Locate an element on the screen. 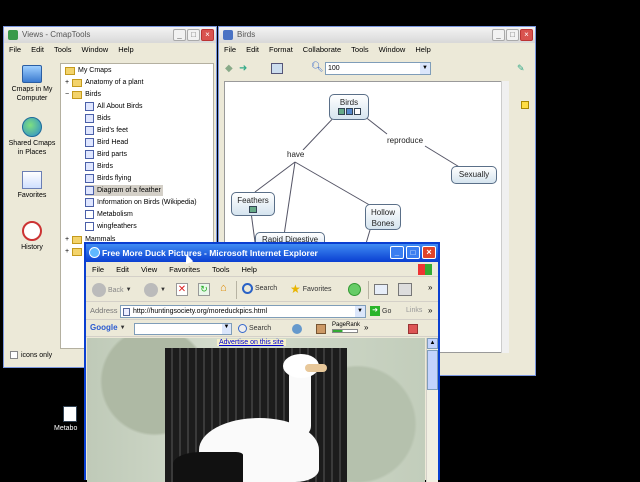 The image size is (640, 482). tree-root: My Cmaps is located at coordinates (88, 70).